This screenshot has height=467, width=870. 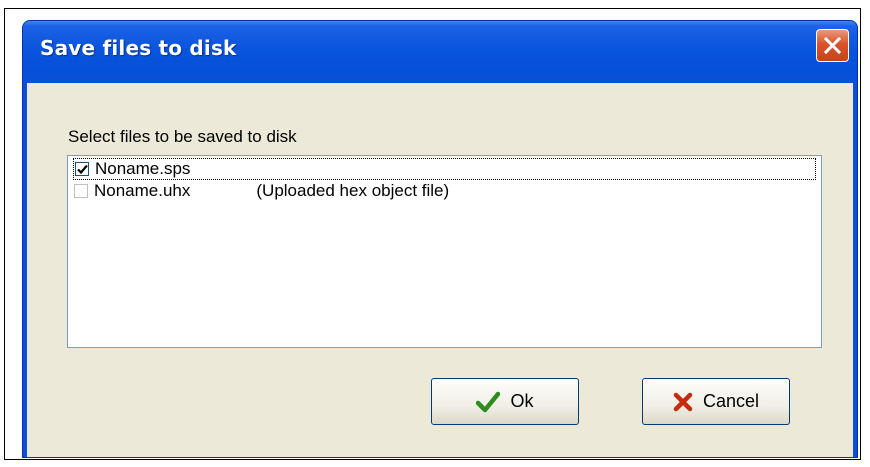 I want to click on ok-label: Ok, so click(x=522, y=401).